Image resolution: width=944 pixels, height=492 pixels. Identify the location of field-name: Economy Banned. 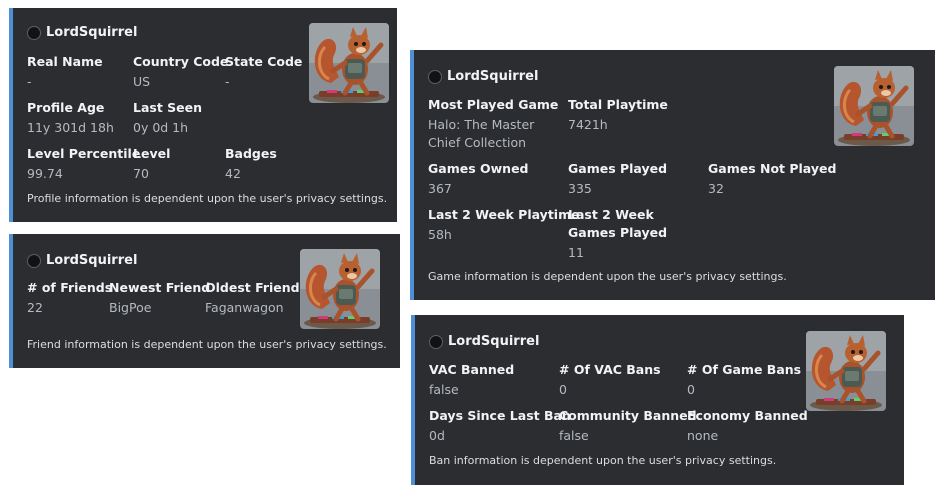
(747, 415).